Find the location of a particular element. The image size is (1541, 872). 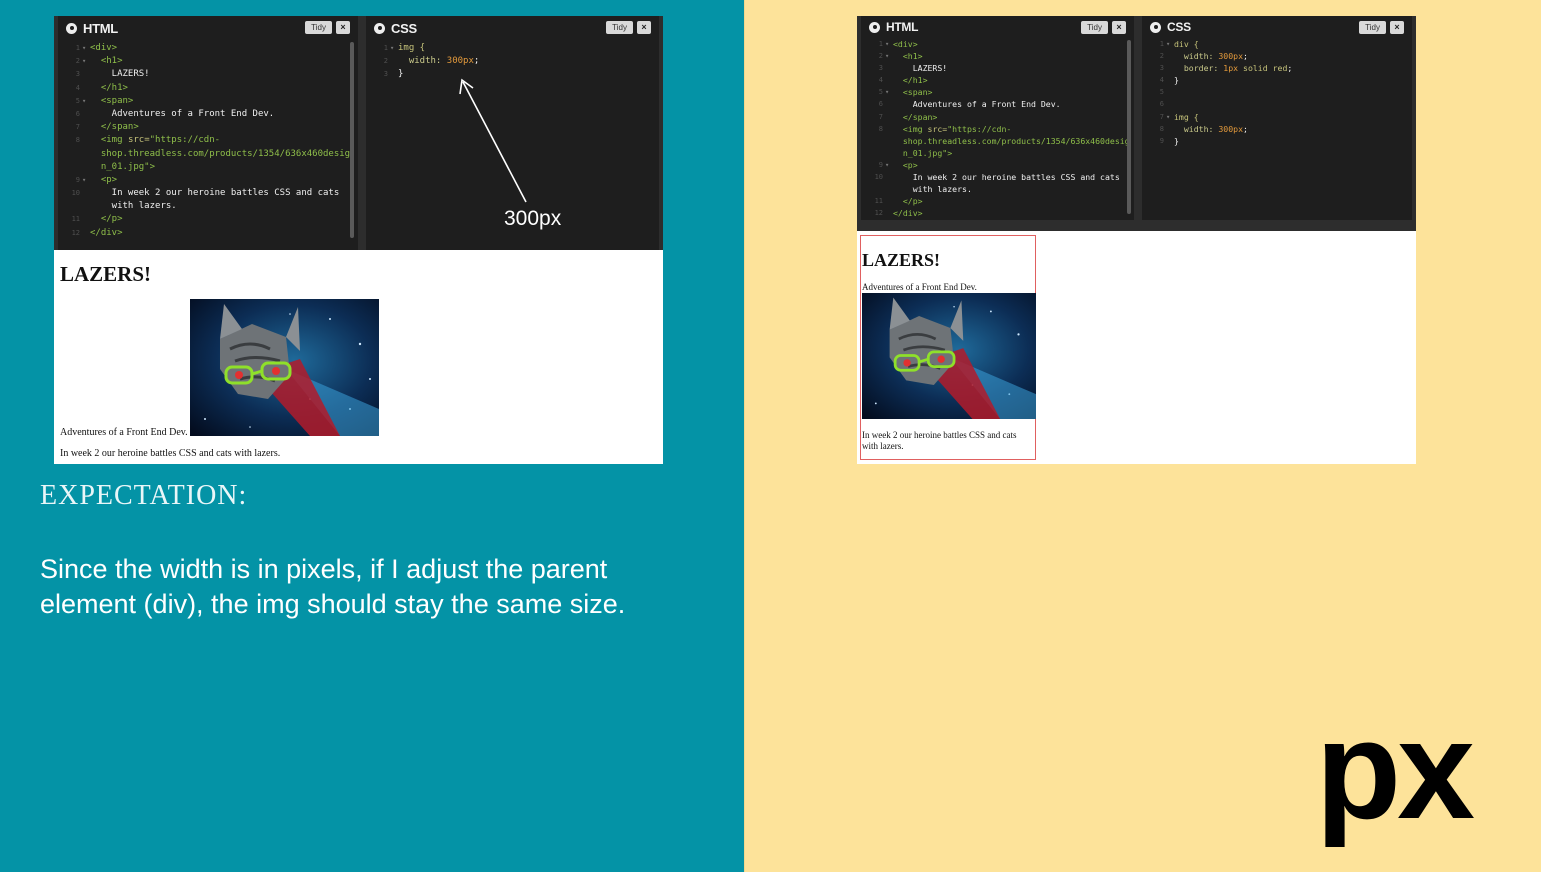

code-line: 3 border: 1px solid red; is located at coordinates (1277, 68).